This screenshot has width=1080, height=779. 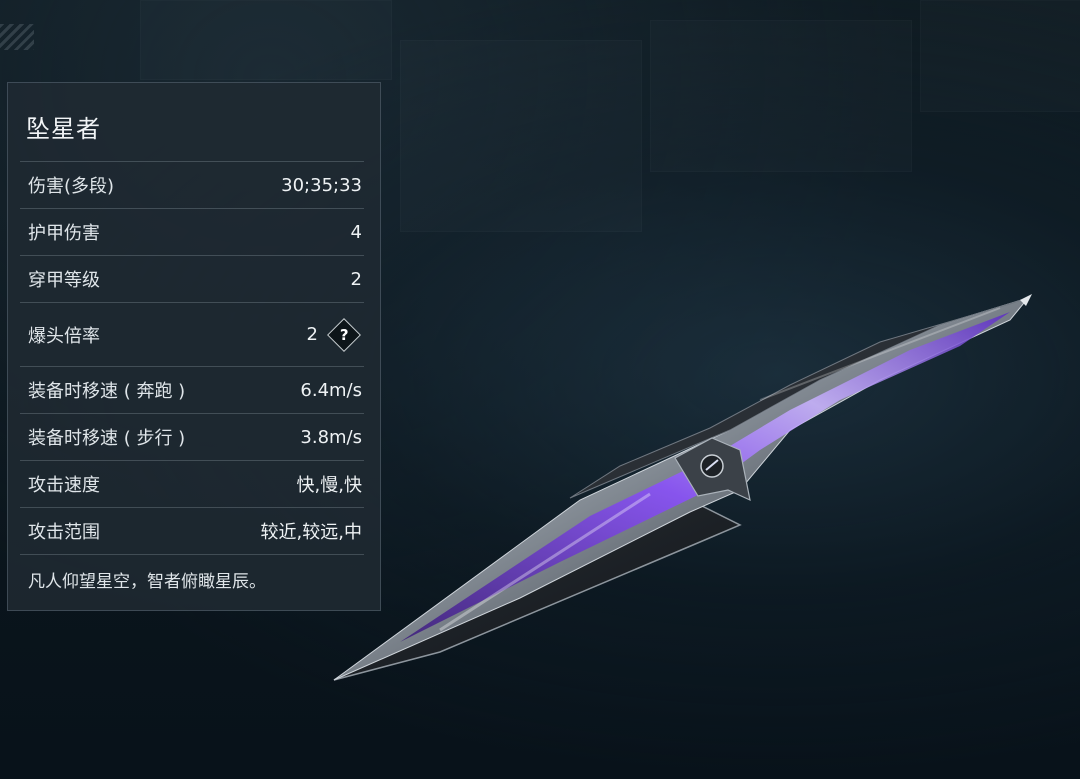 What do you see at coordinates (107, 391) in the screenshot?
I see `stat-label: 装备时移速 ( 奔跑 )` at bounding box center [107, 391].